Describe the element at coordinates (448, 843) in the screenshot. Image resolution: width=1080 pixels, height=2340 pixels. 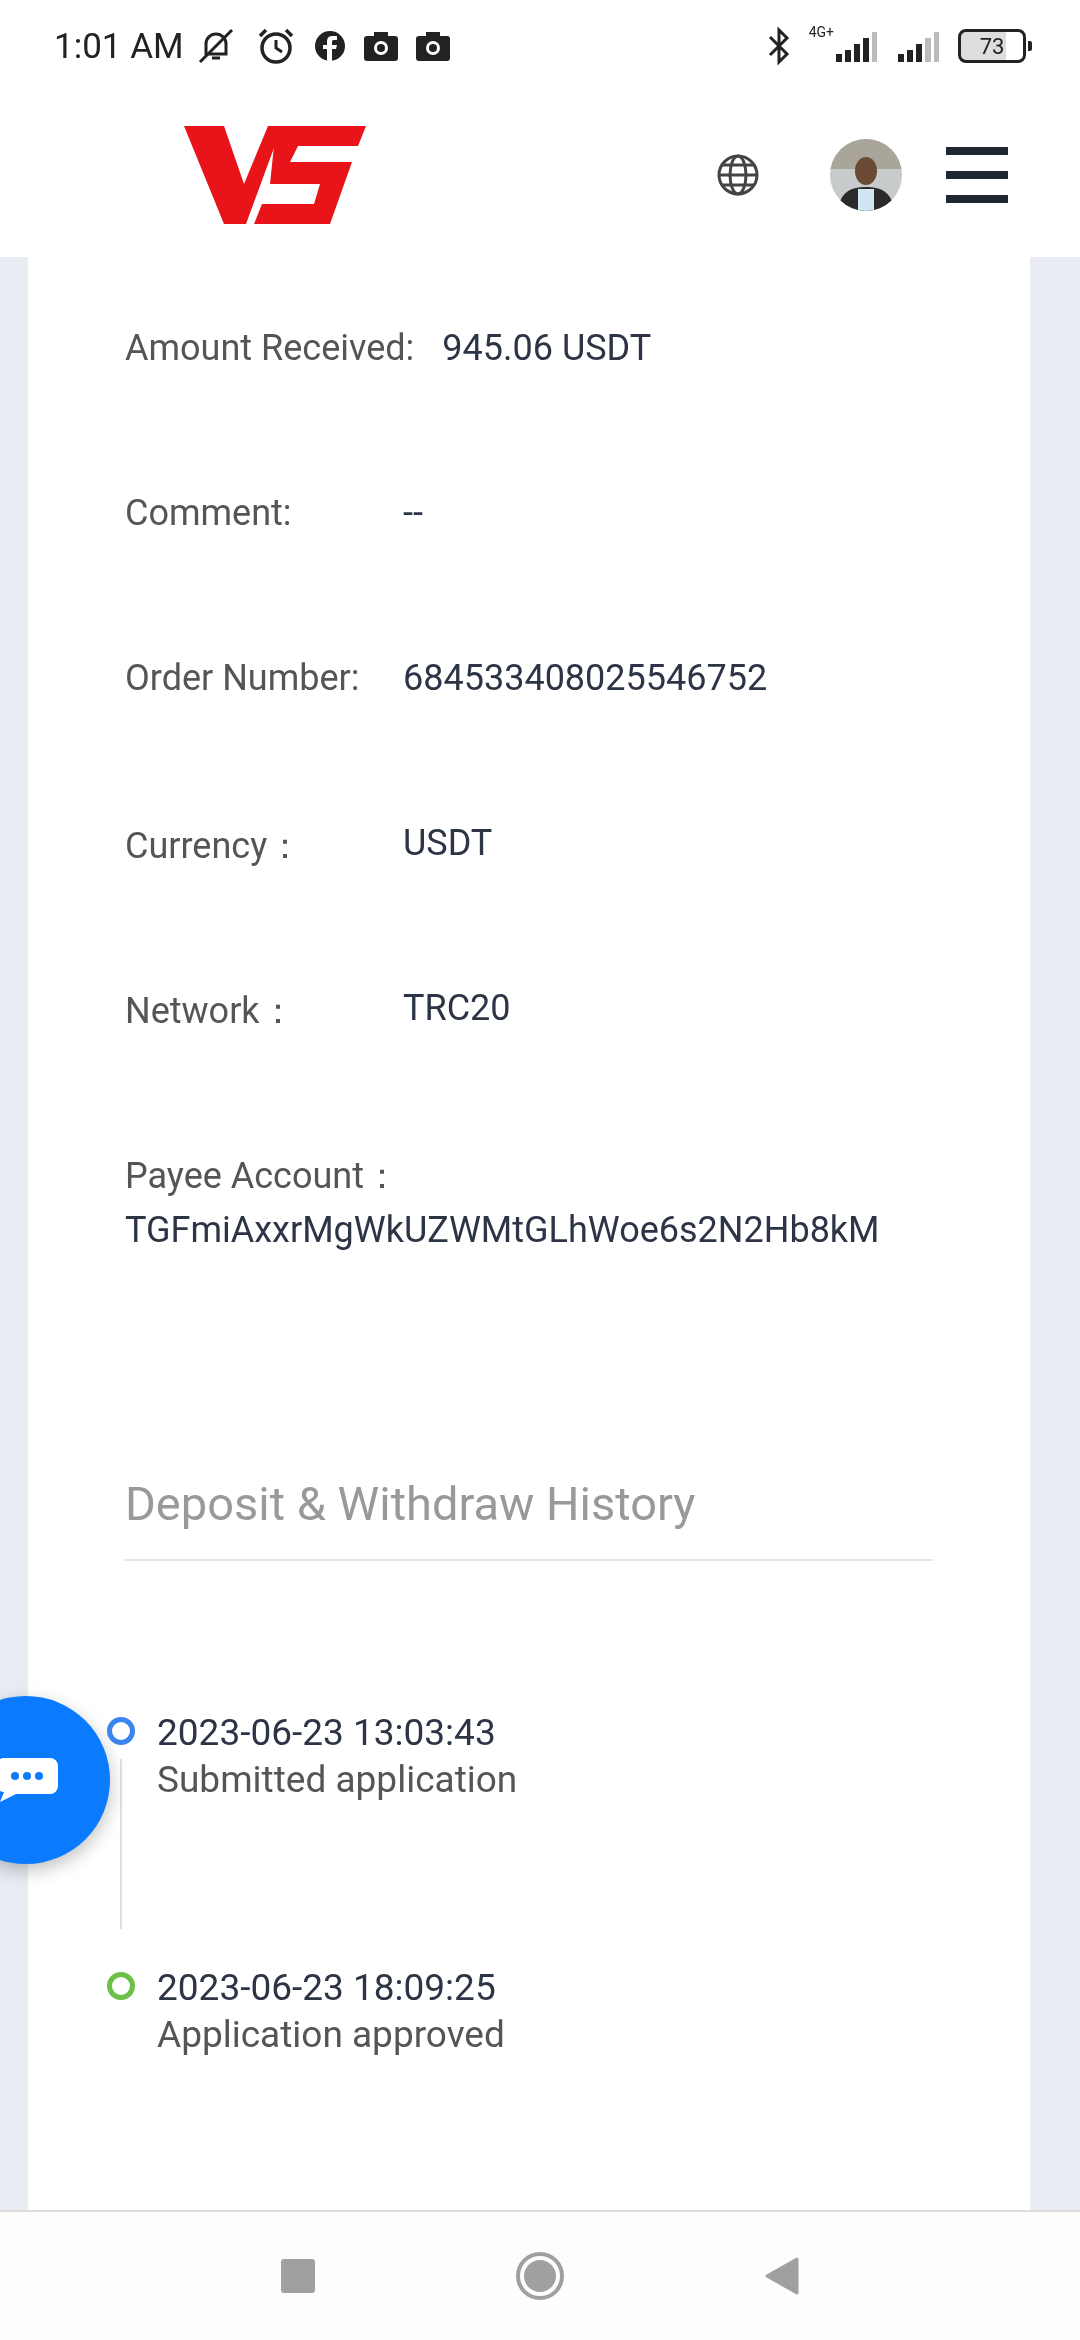
I see `field-value: USDT` at that location.